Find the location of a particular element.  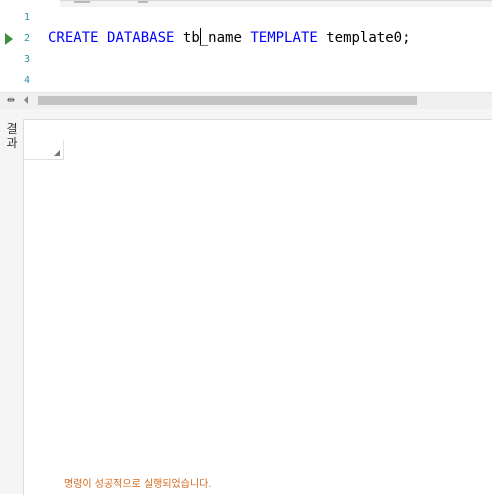

results-tab-label: 결과 is located at coordinates (12, 136).